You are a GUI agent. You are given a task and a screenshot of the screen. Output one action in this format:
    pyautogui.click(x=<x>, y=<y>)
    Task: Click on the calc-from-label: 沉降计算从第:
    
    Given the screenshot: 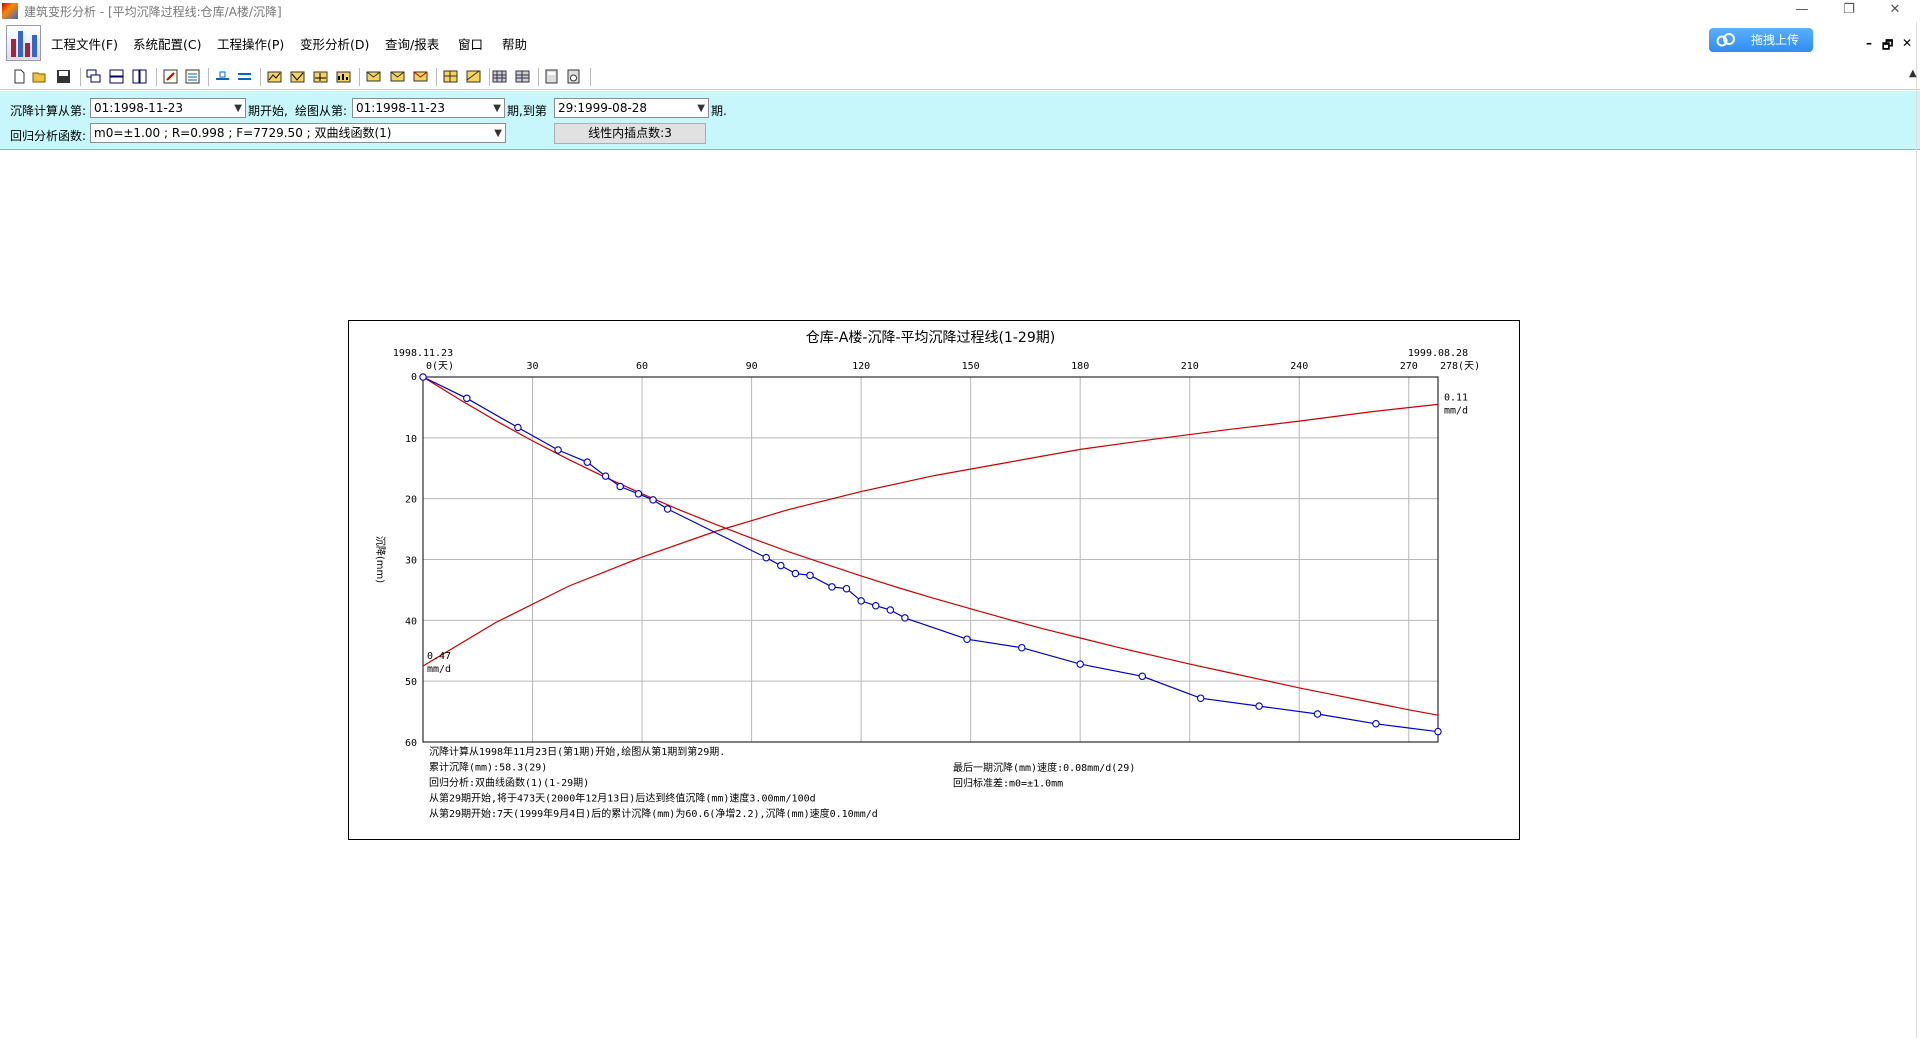 What is the action you would take?
    pyautogui.click(x=48, y=111)
    